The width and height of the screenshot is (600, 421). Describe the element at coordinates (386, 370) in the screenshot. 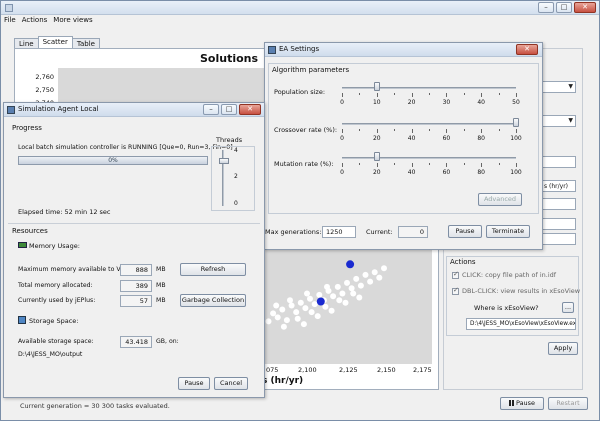

I see `x-tick-label: 2,150` at that location.